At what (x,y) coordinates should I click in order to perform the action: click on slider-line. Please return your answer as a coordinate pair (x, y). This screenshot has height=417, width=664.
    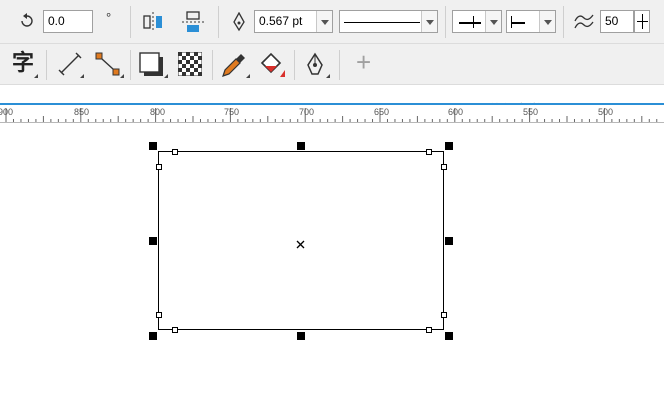
    Looking at the image, I should click on (642, 21).